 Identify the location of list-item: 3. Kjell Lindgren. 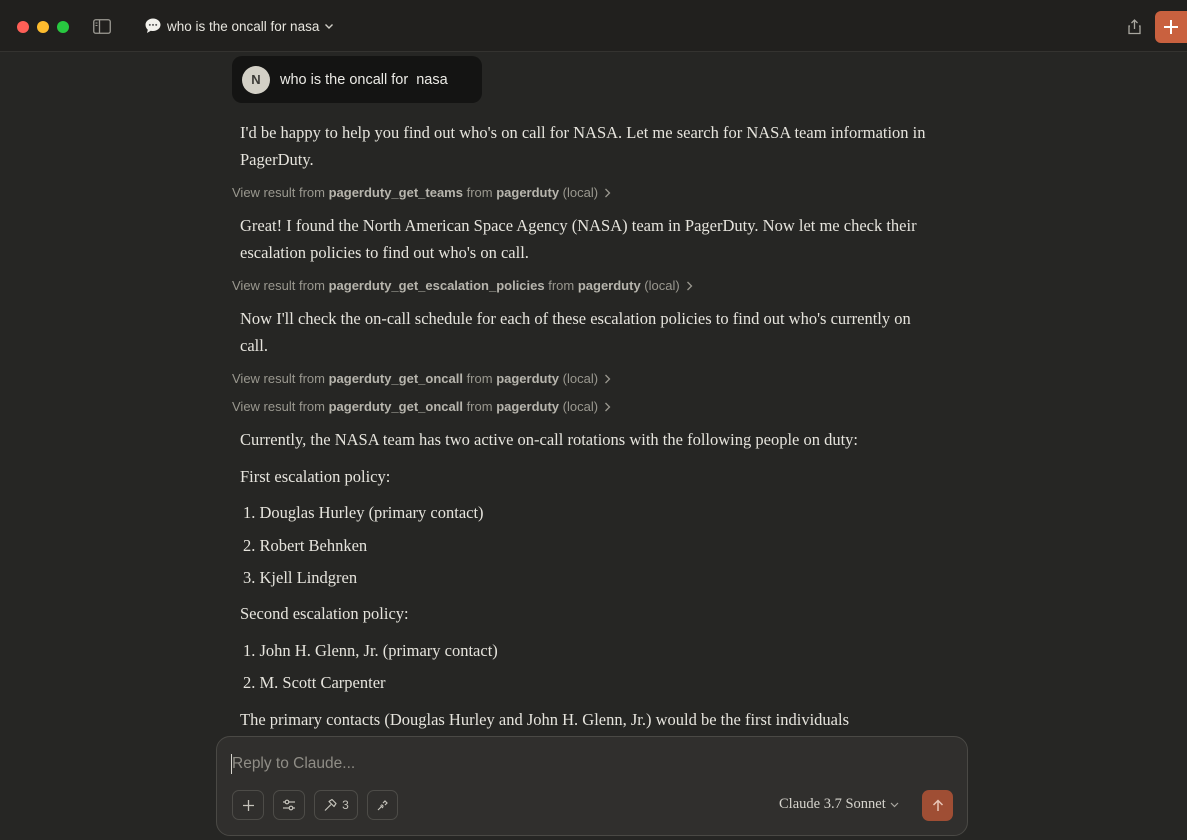
(300, 577).